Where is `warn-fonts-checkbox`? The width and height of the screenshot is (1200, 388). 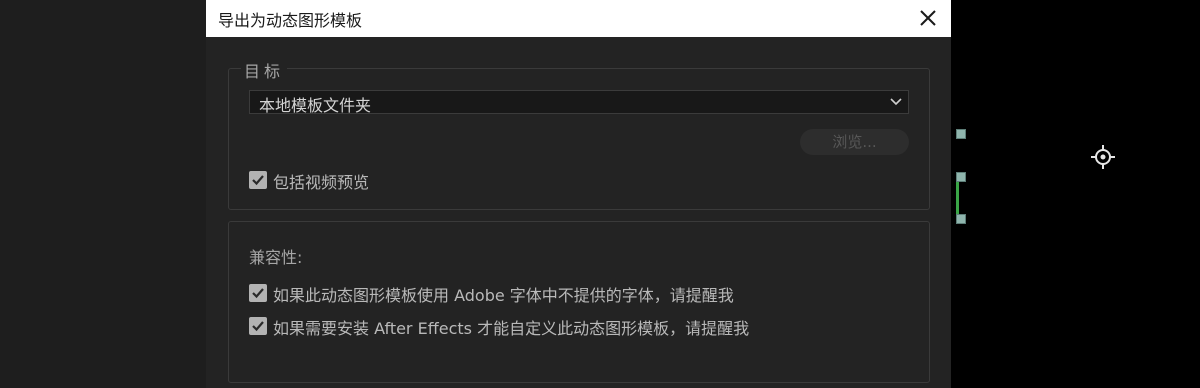 warn-fonts-checkbox is located at coordinates (258, 293).